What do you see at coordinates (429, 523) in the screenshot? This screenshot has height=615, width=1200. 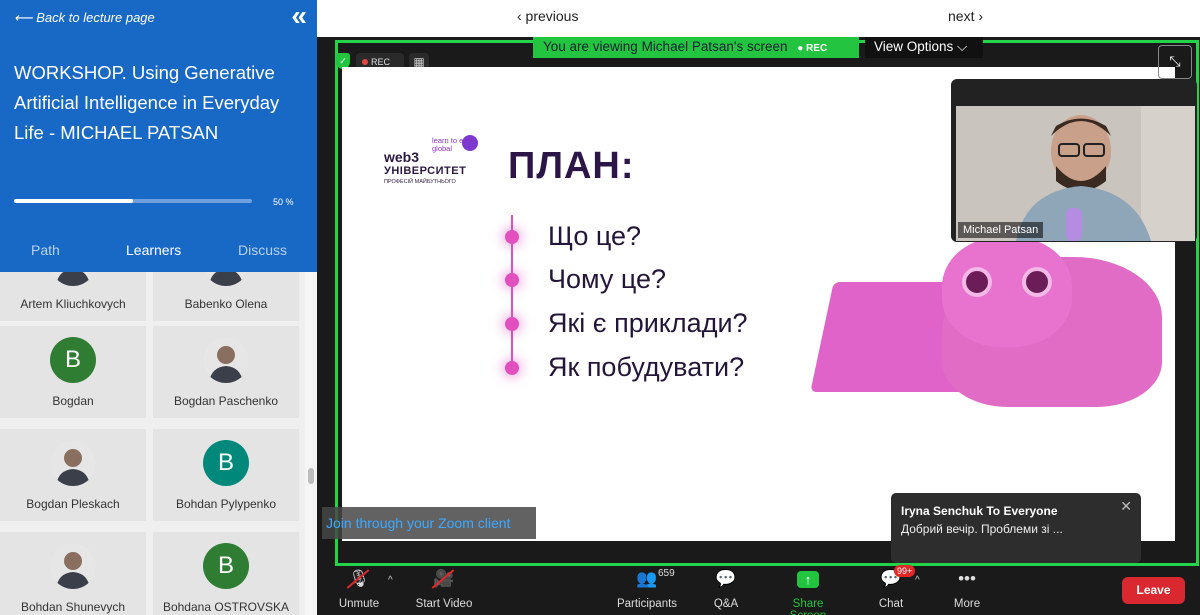 I see `join-zoom-client-link: Join through your Zoom client` at bounding box center [429, 523].